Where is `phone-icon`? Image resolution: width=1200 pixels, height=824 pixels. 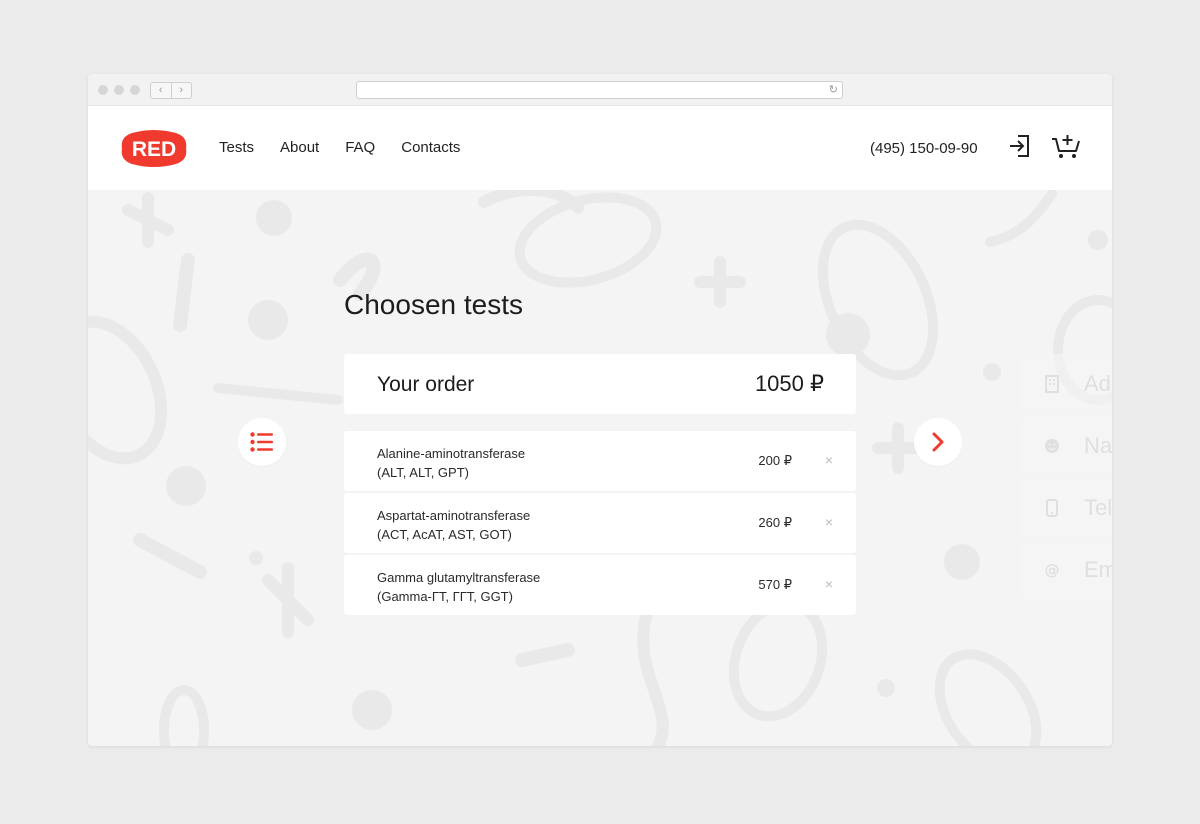 phone-icon is located at coordinates (1052, 508).